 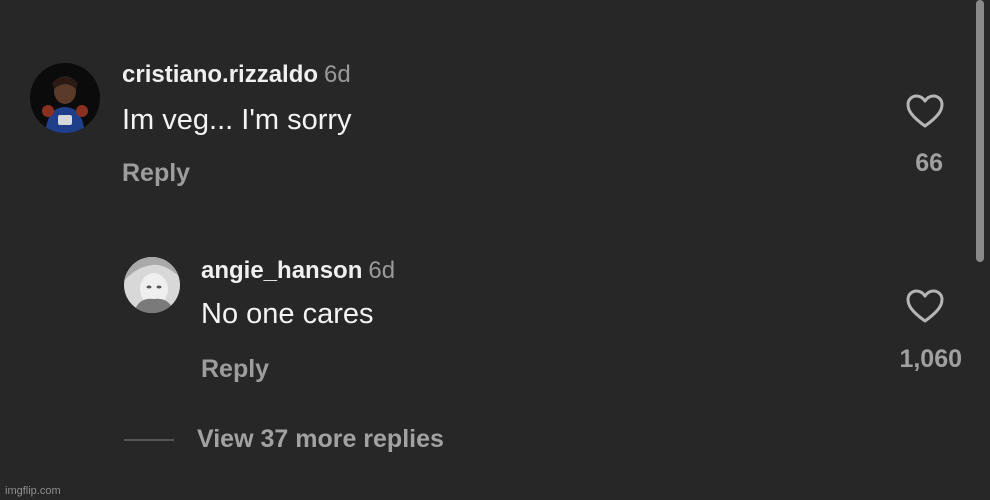 I want to click on like-count: 1,060, so click(x=930, y=359).